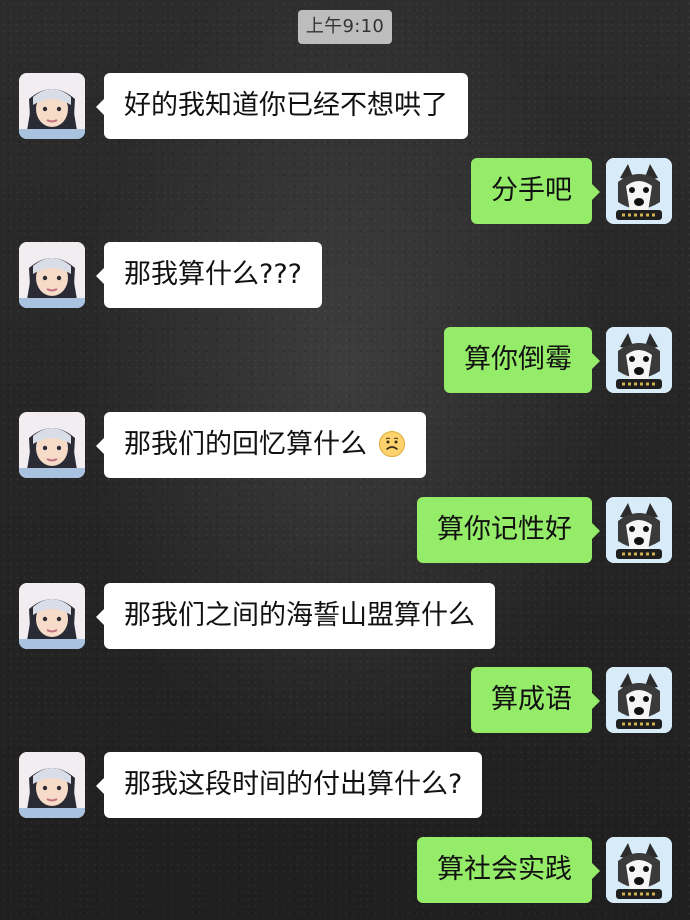 This screenshot has width=690, height=920. What do you see at coordinates (391, 444) in the screenshot?
I see `sad-face-emoji-svg` at bounding box center [391, 444].